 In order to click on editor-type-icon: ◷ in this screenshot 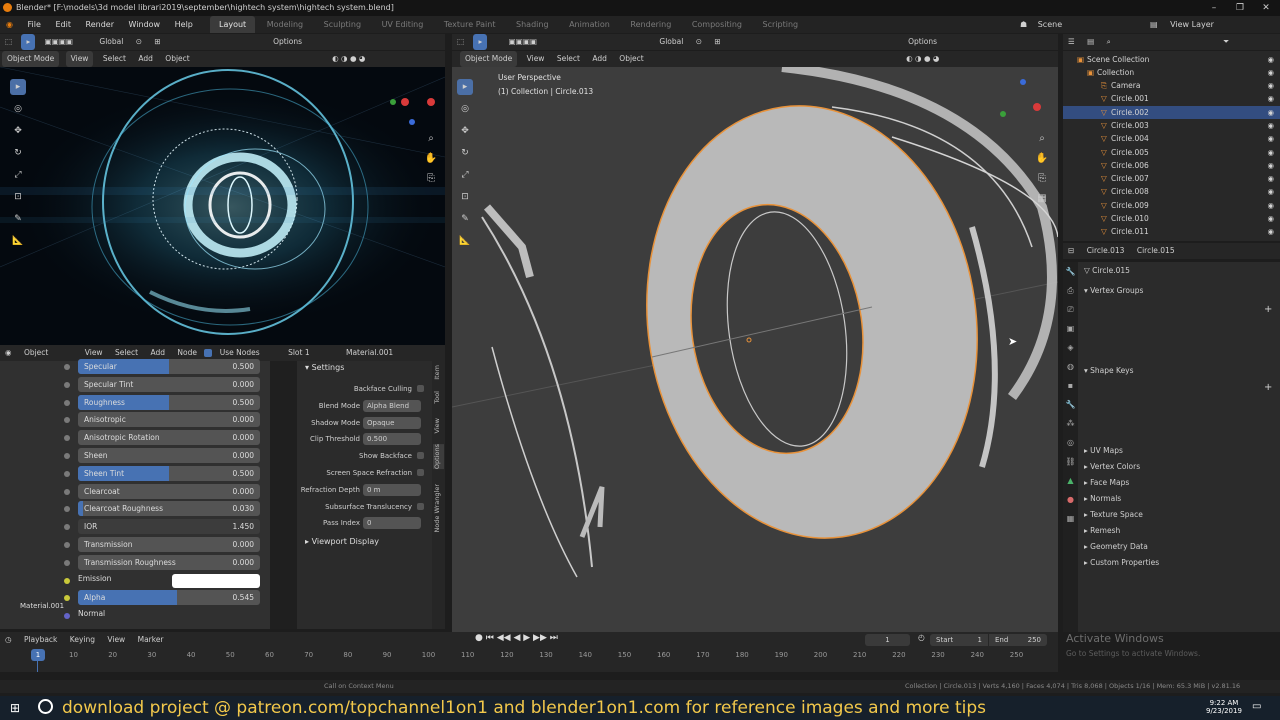, I will do `click(8, 640)`.